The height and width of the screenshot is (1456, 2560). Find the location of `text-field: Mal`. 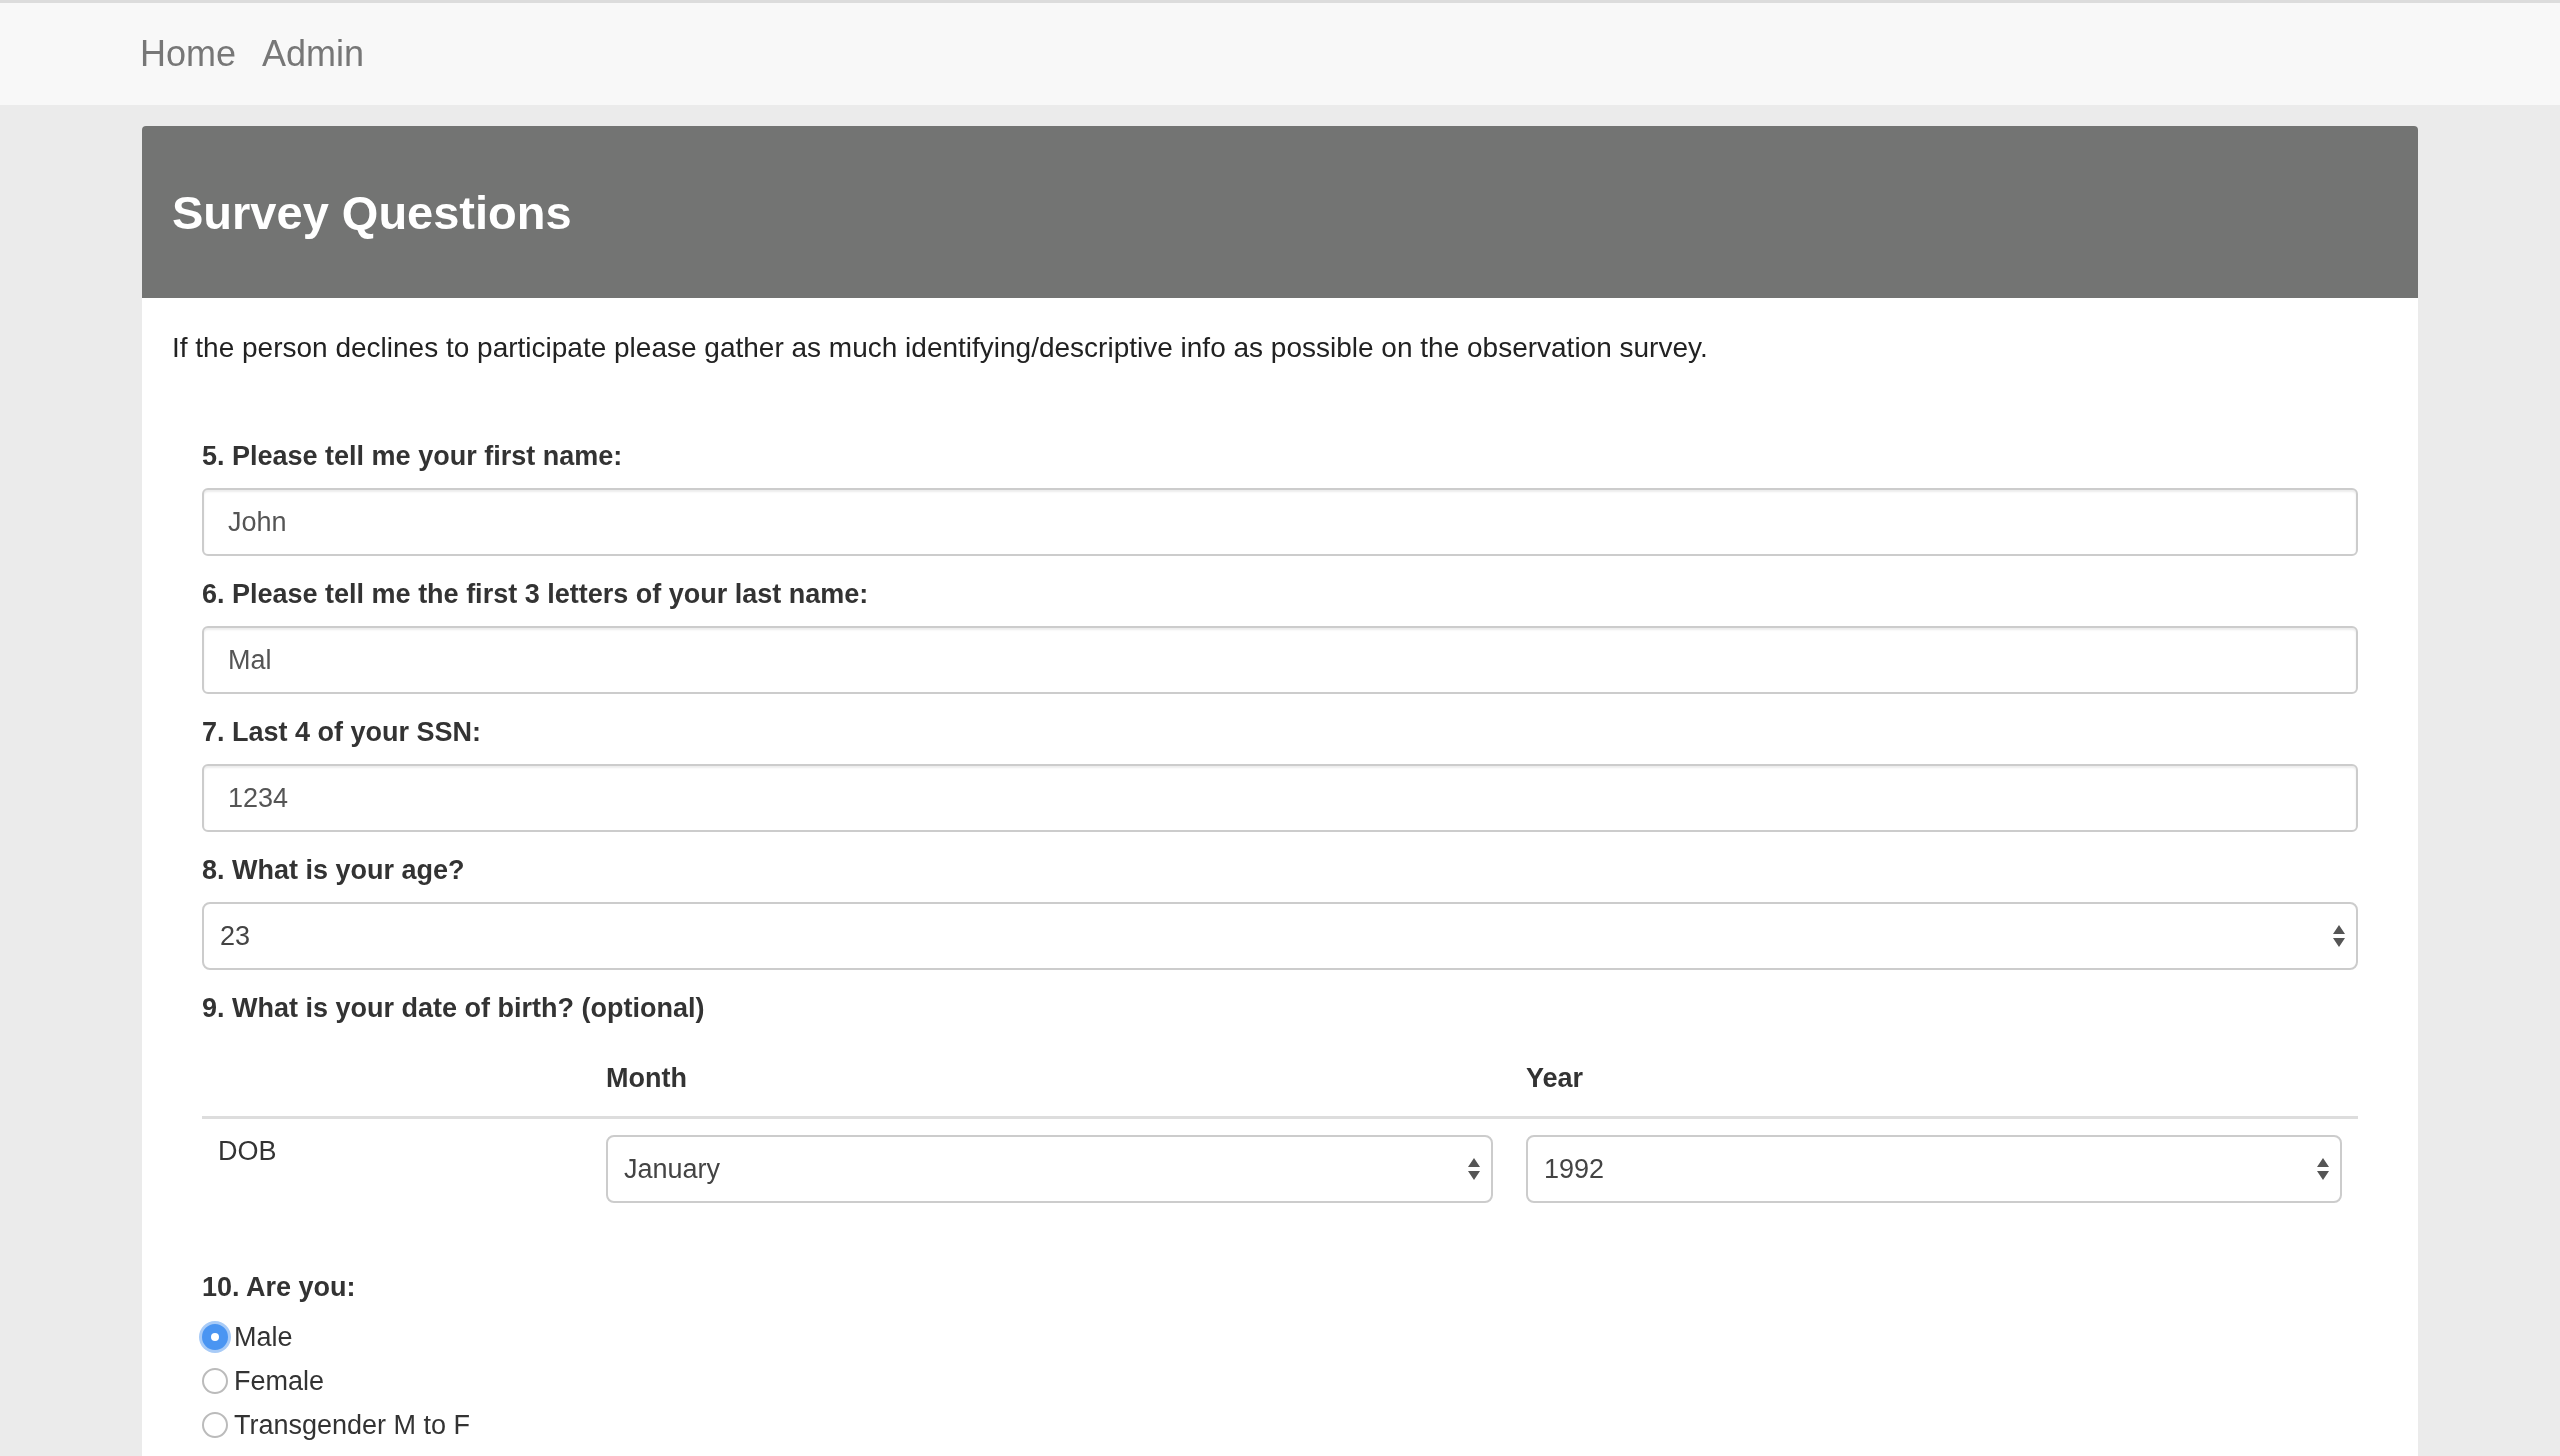

text-field: Mal is located at coordinates (1280, 660).